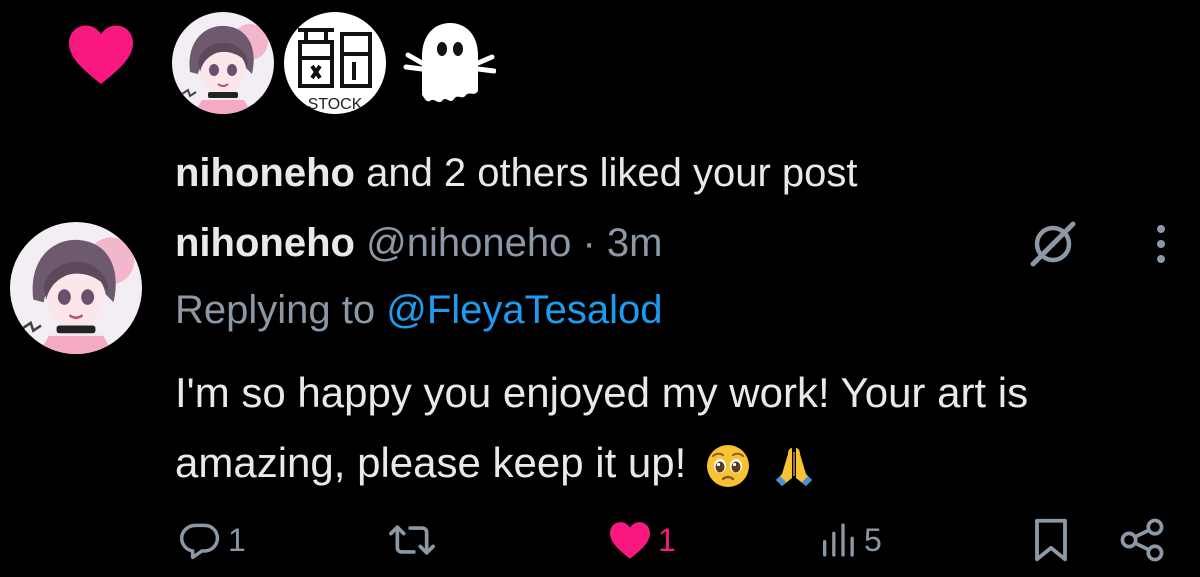  What do you see at coordinates (635, 243) in the screenshot?
I see `post-timestamp: 3m` at bounding box center [635, 243].